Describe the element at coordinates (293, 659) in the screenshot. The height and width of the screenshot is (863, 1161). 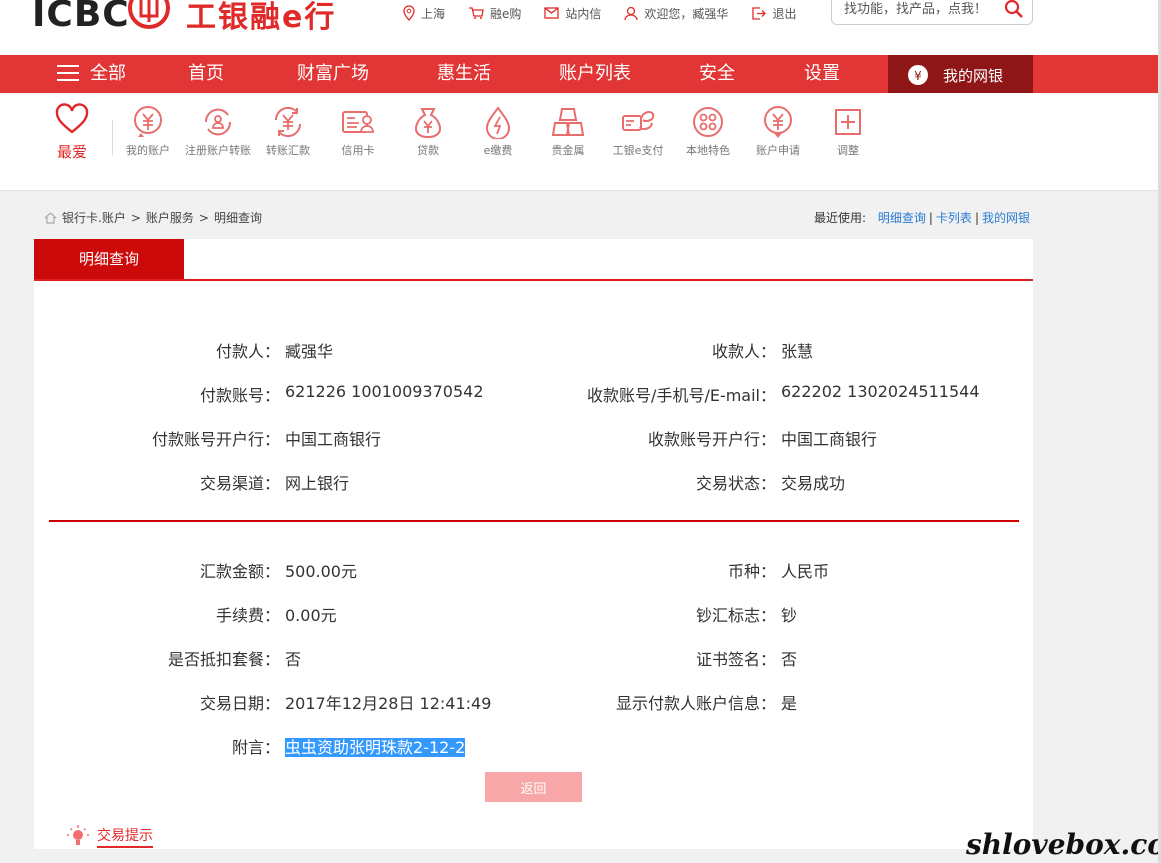
I see `package-deduct-value: 否` at that location.